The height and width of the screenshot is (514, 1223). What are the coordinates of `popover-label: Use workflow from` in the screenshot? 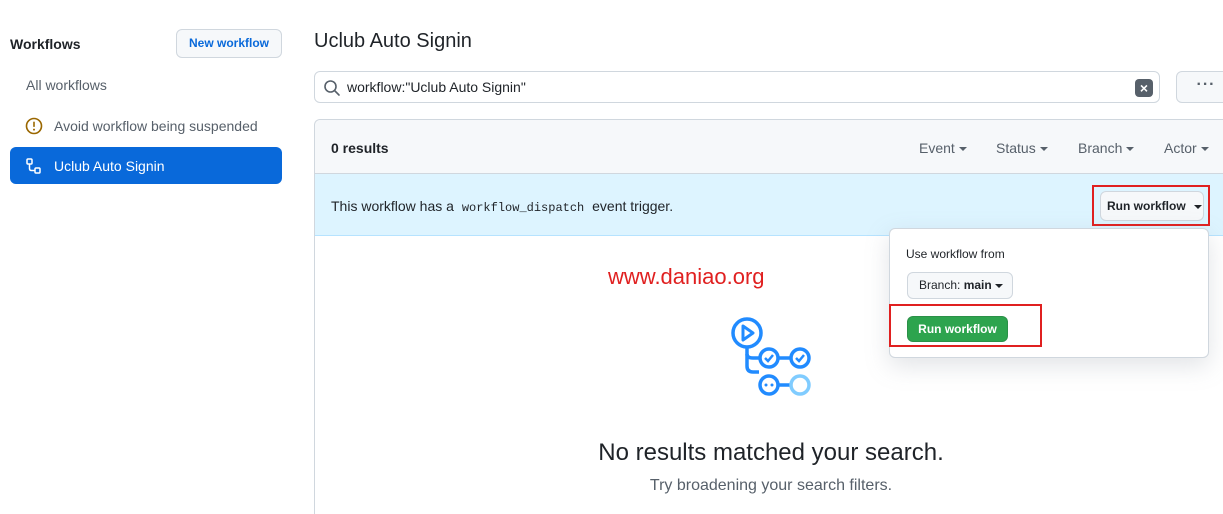 It's located at (955, 254).